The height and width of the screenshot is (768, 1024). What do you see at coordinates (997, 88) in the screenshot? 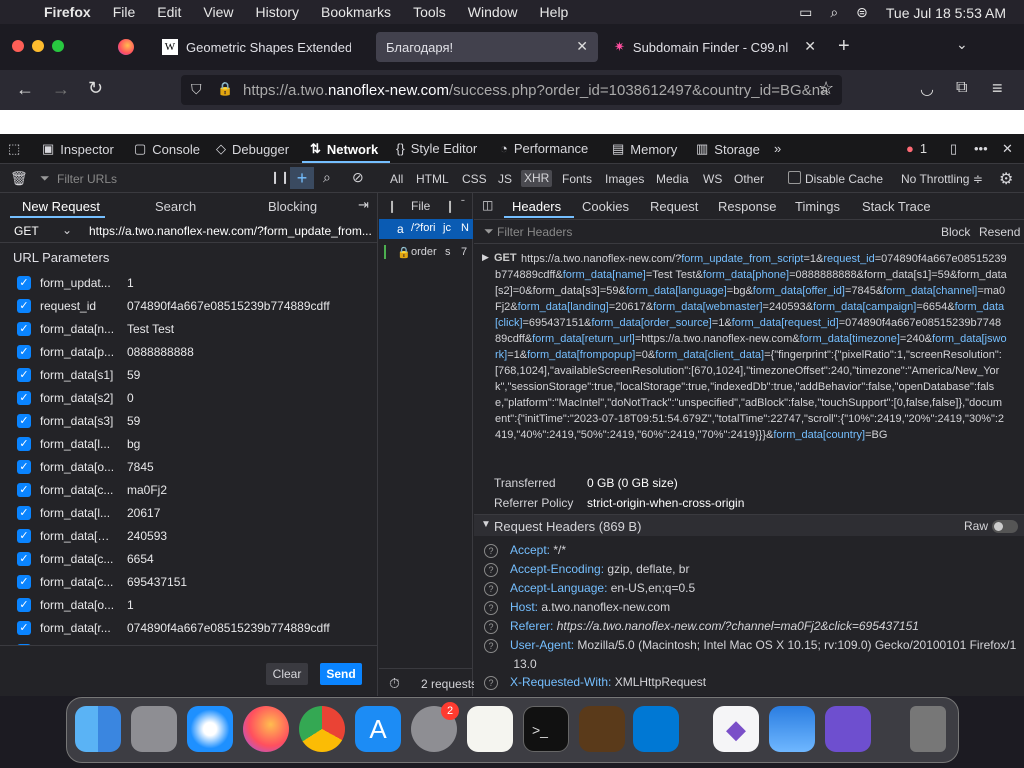
I see `hamburger-menu-icon: ≡` at bounding box center [997, 88].